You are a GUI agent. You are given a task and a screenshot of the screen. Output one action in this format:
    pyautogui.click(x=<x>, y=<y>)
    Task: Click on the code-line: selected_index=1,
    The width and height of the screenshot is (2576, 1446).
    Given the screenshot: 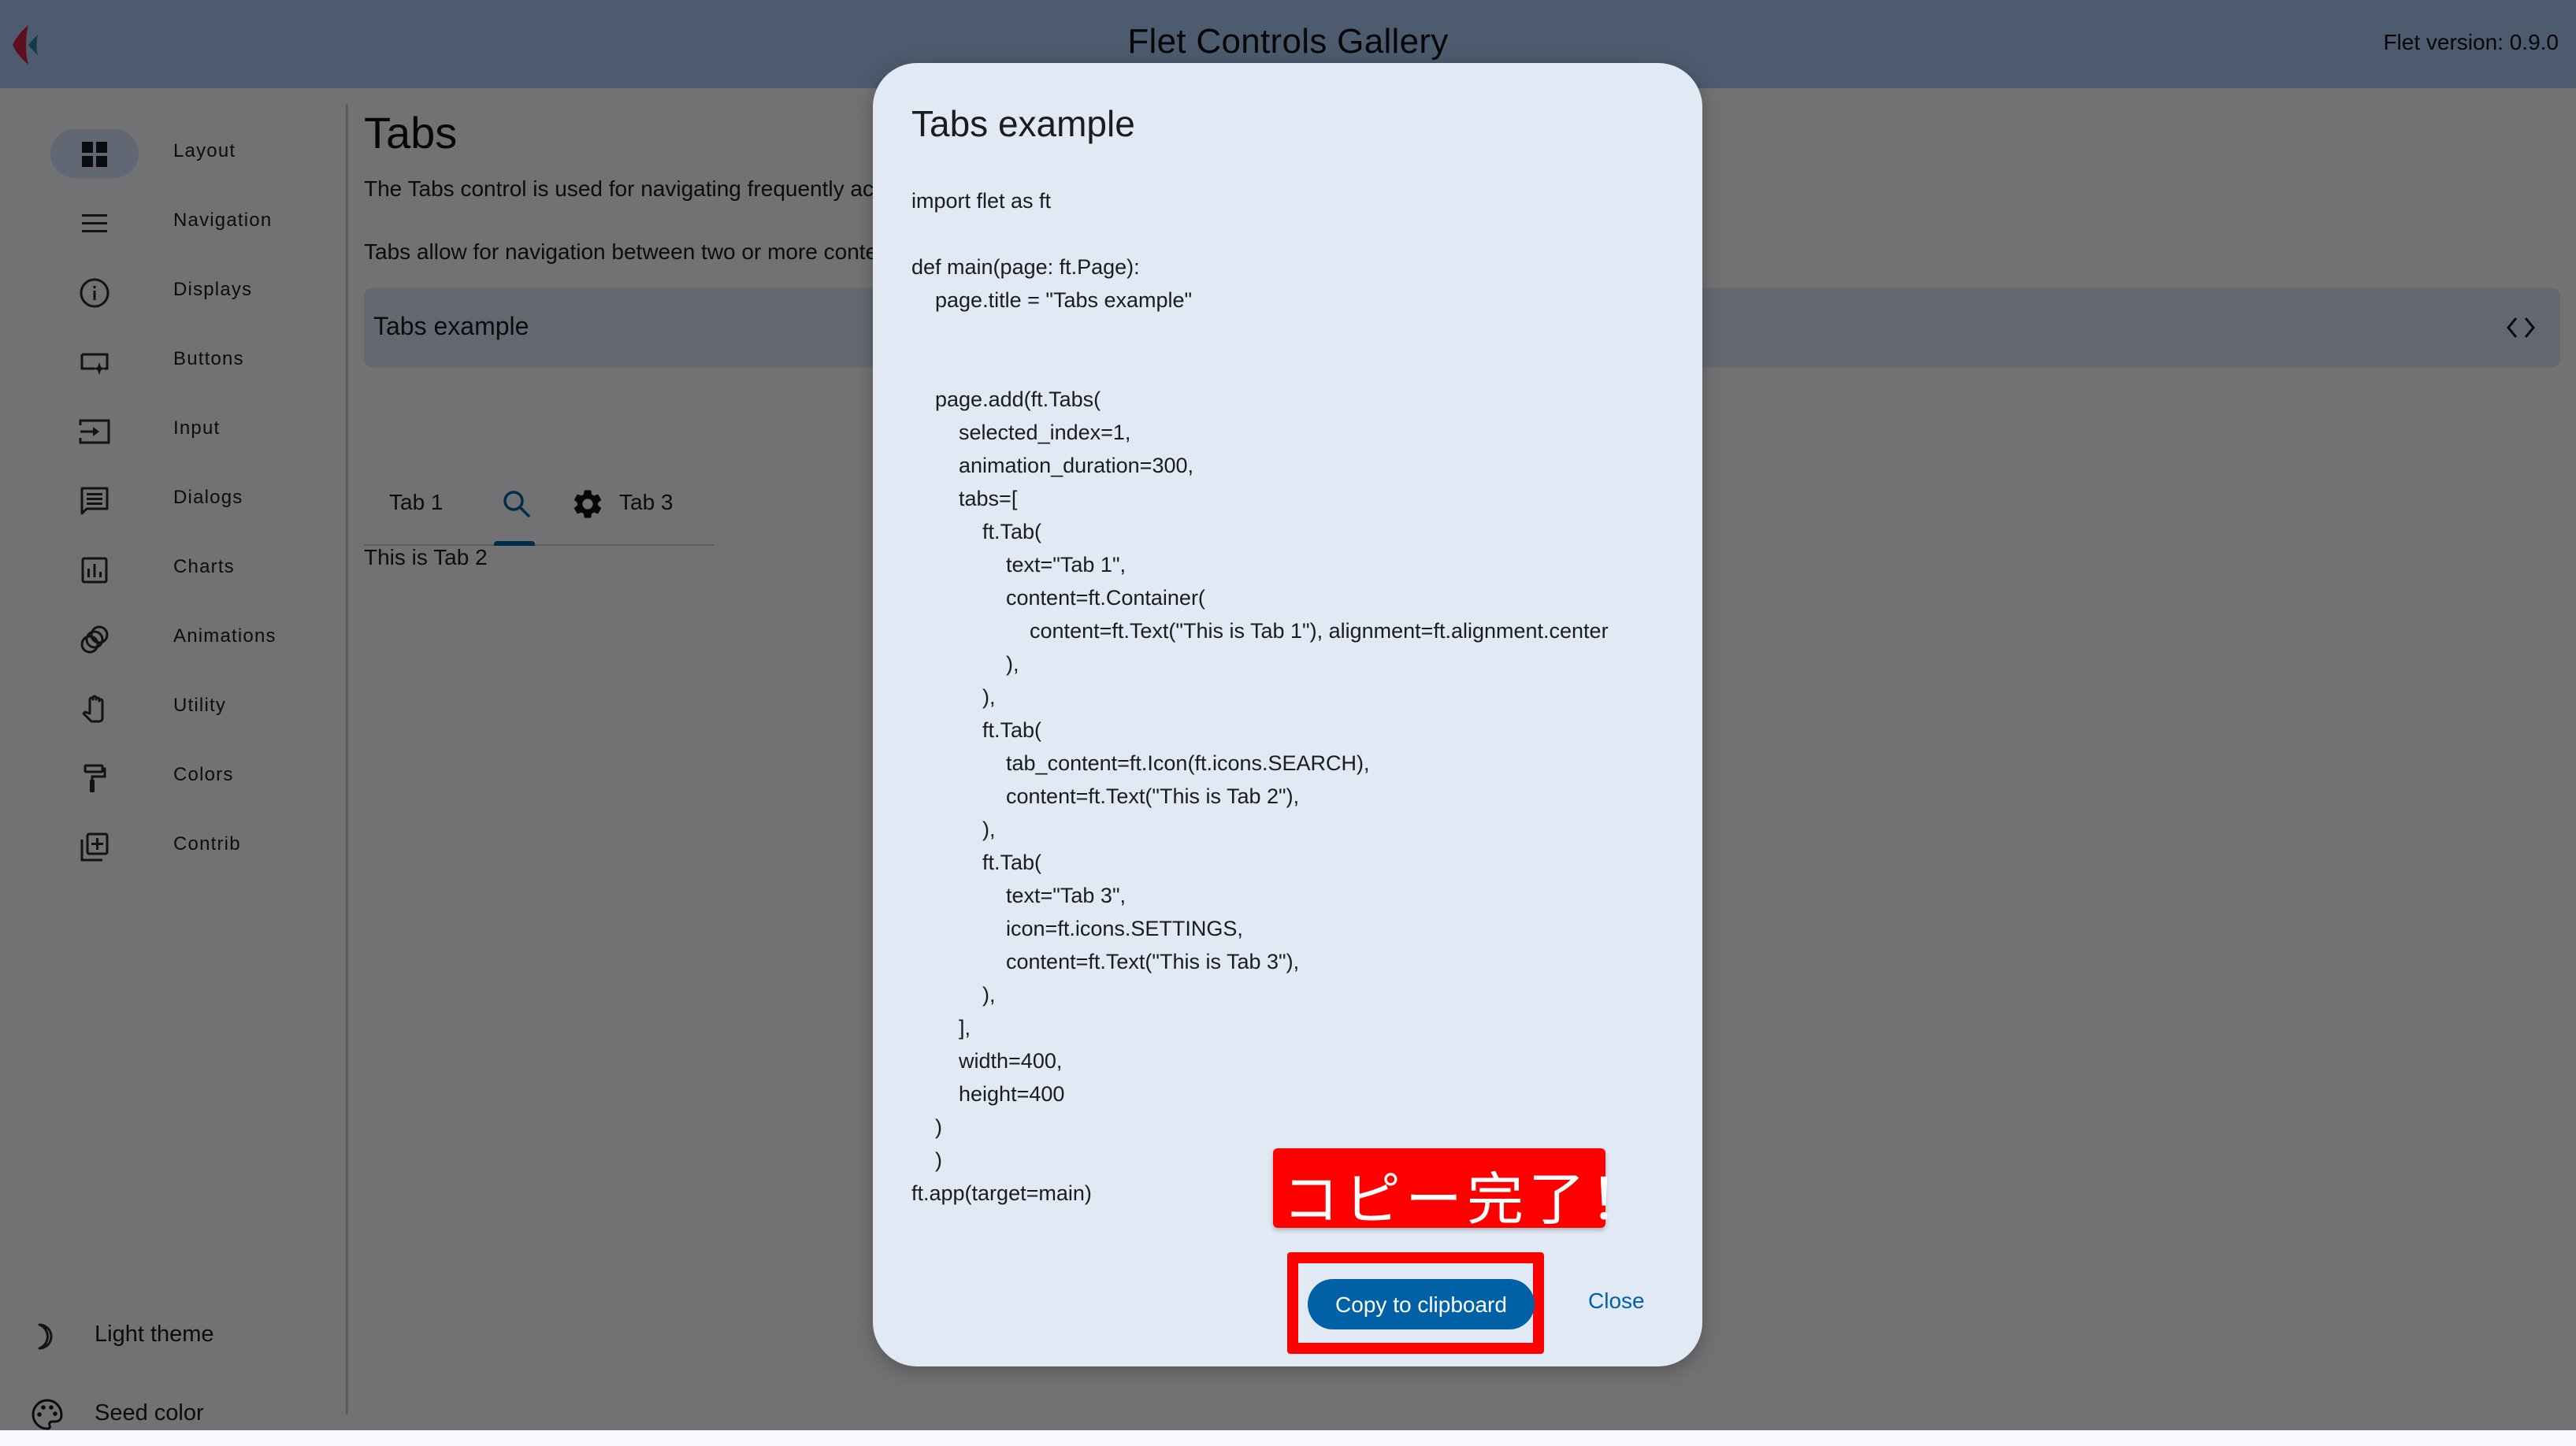 What is the action you would take?
    pyautogui.click(x=1021, y=432)
    